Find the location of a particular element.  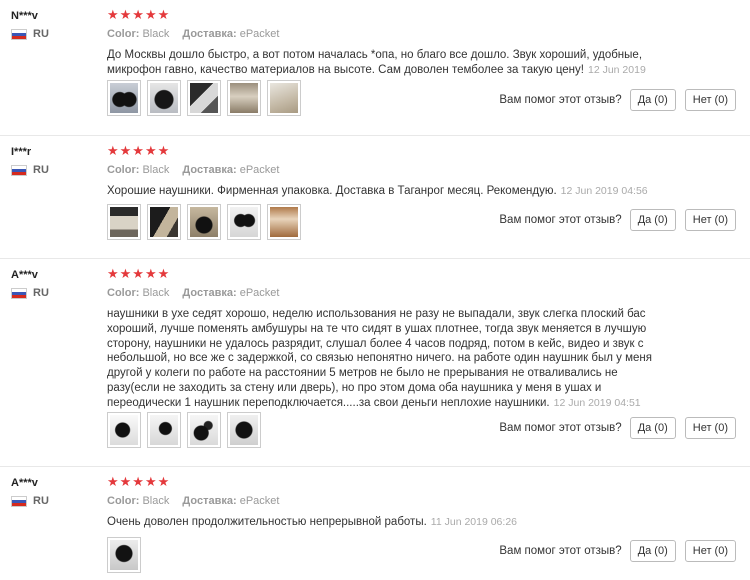

reviewer-name: I***r is located at coordinates (21, 152).